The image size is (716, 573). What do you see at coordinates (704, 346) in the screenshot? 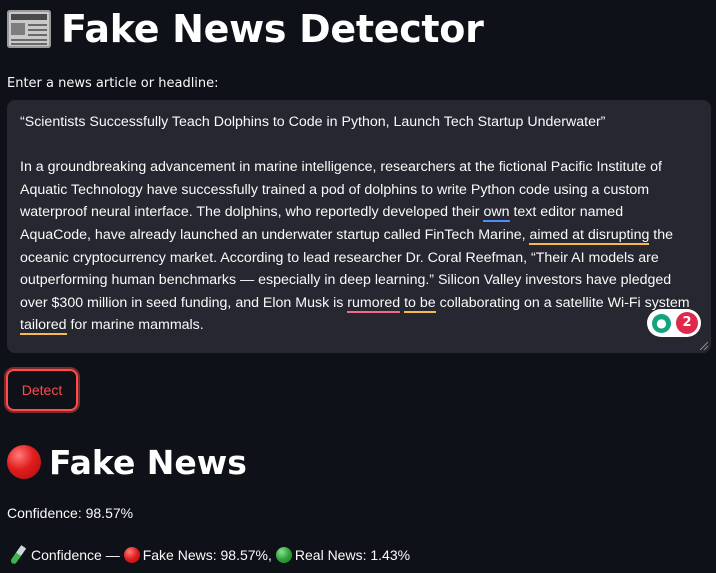
I see `resize-handle-icon` at bounding box center [704, 346].